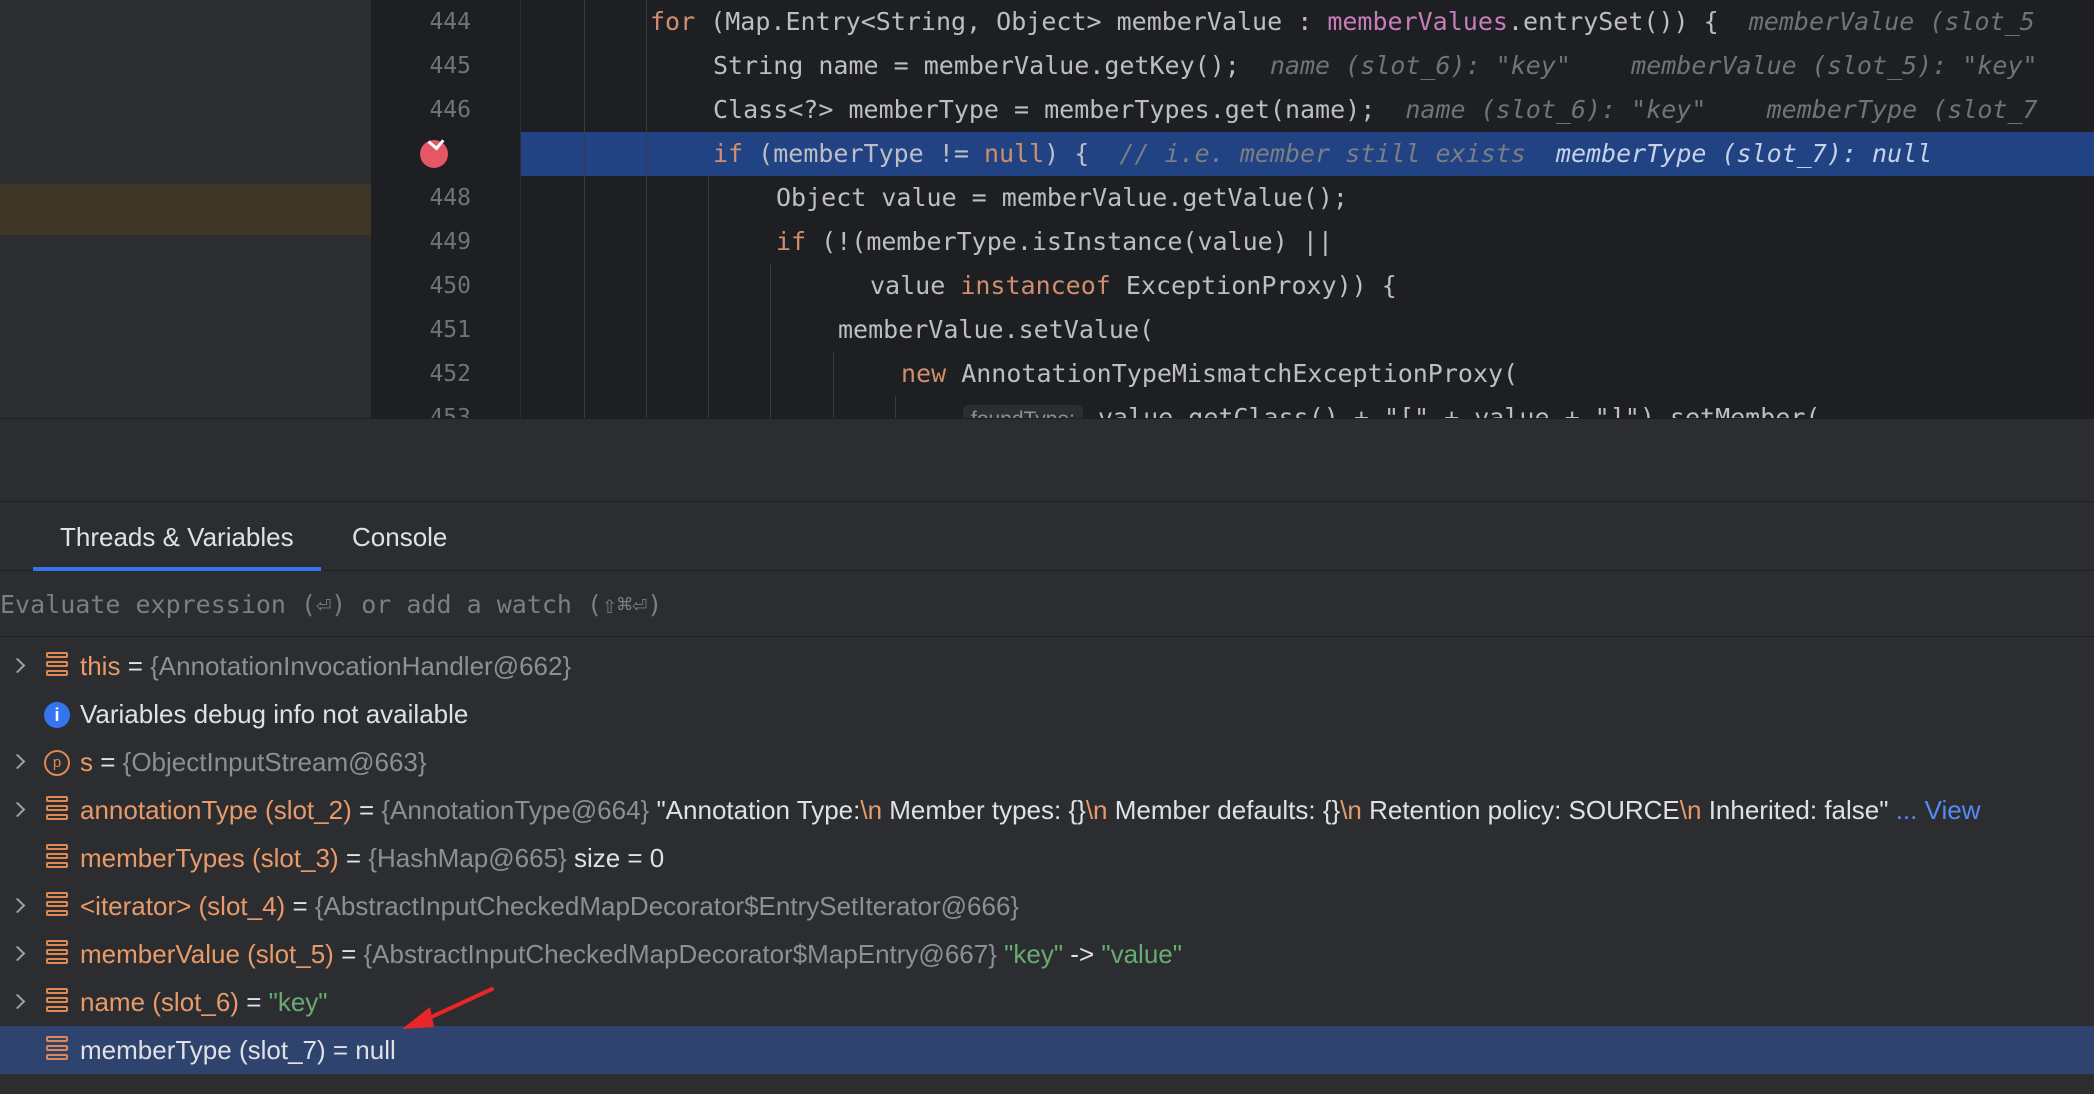  Describe the element at coordinates (450, 242) in the screenshot. I see `line-number: 449` at that location.